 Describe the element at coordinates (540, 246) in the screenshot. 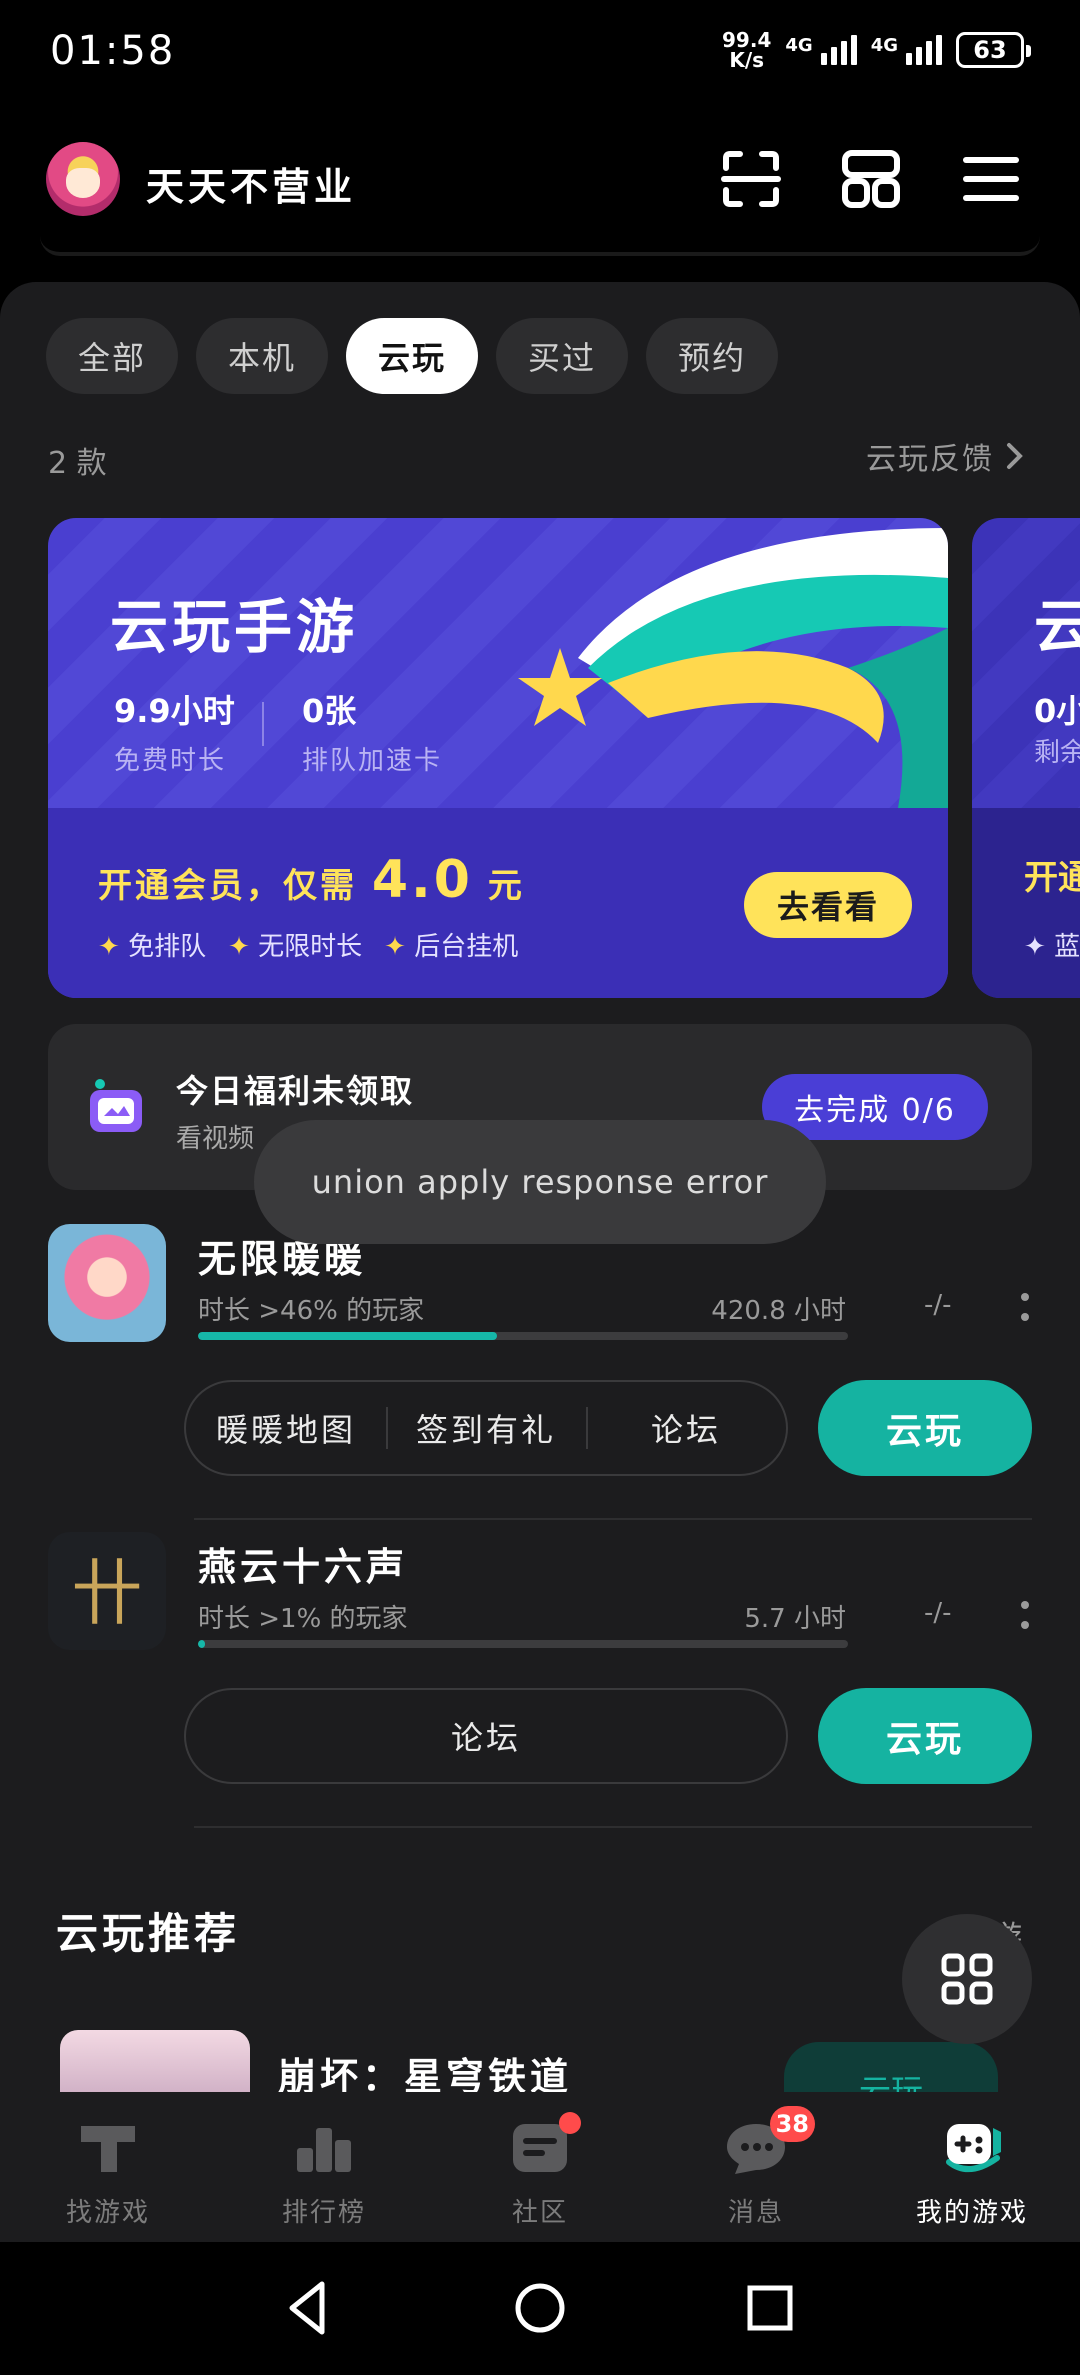

I see `header-divider` at that location.